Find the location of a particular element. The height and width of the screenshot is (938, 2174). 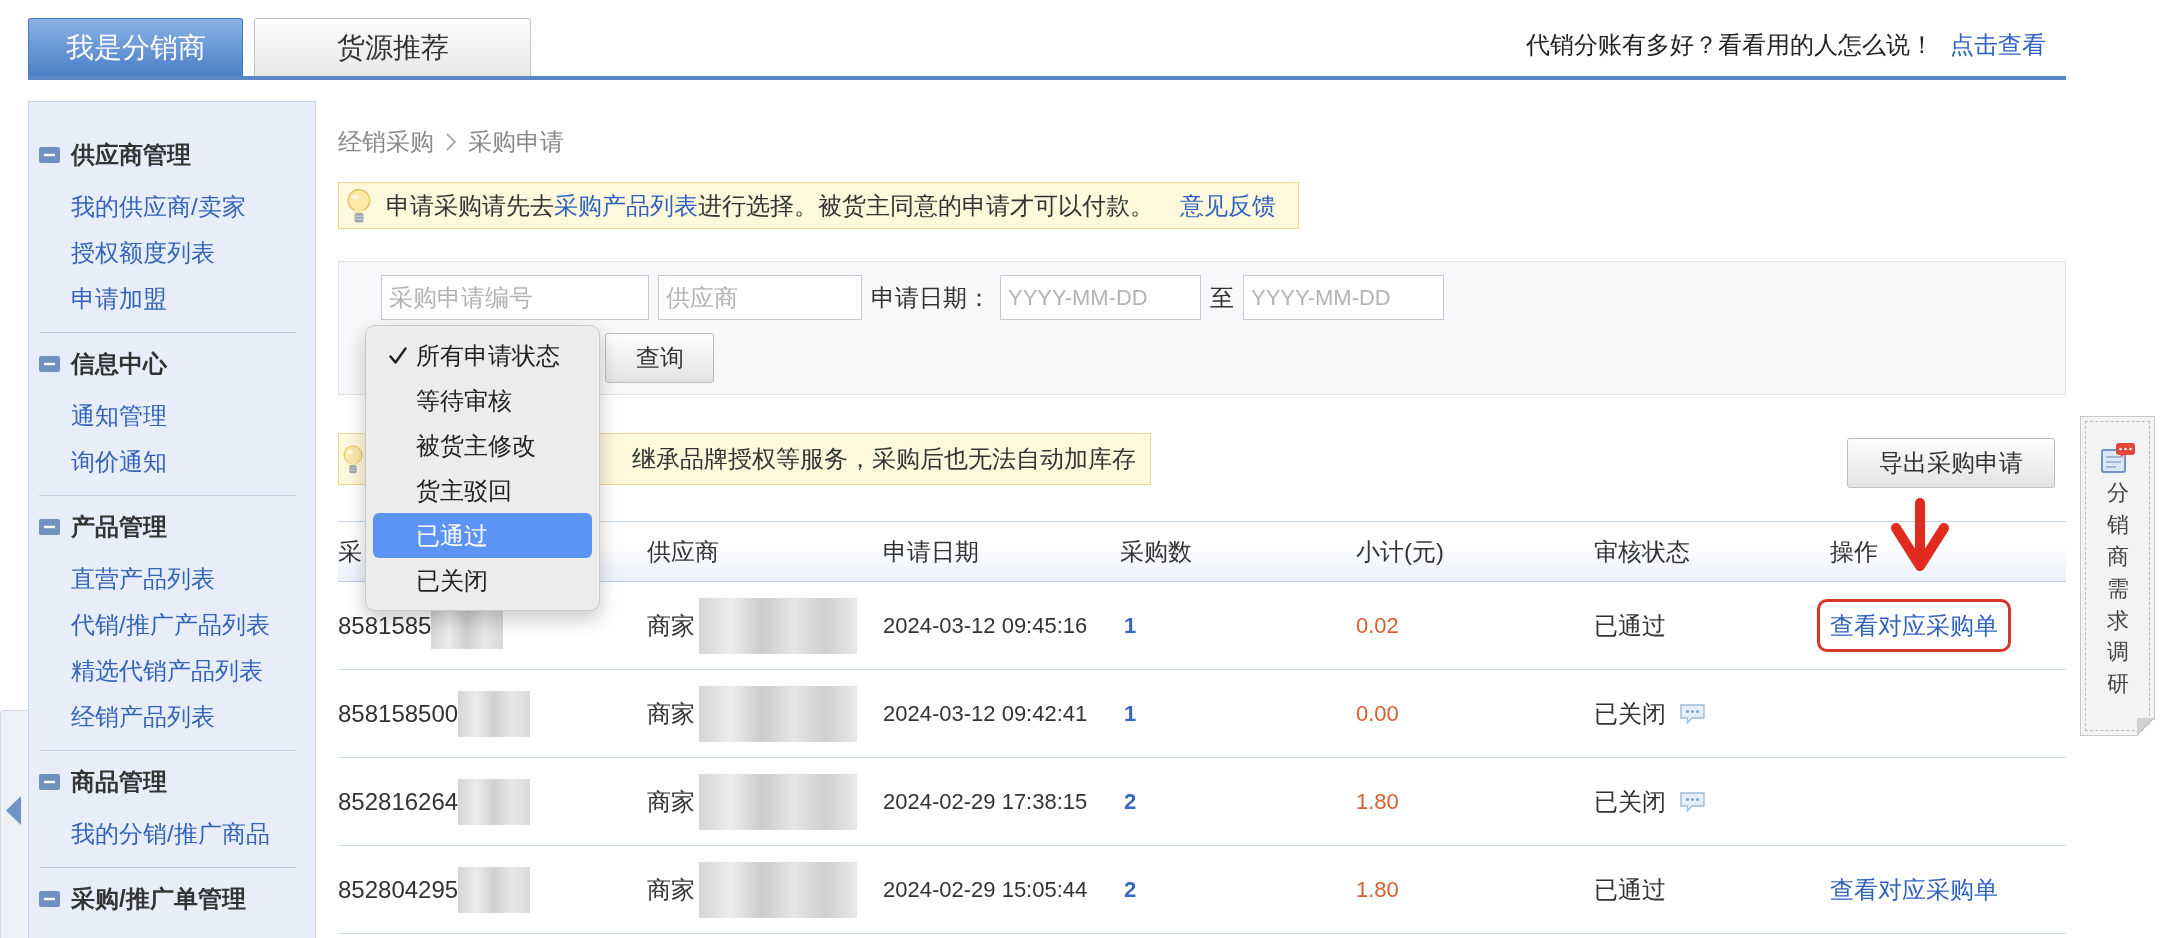

breadcrumb-current: 采购申请 is located at coordinates (516, 142).